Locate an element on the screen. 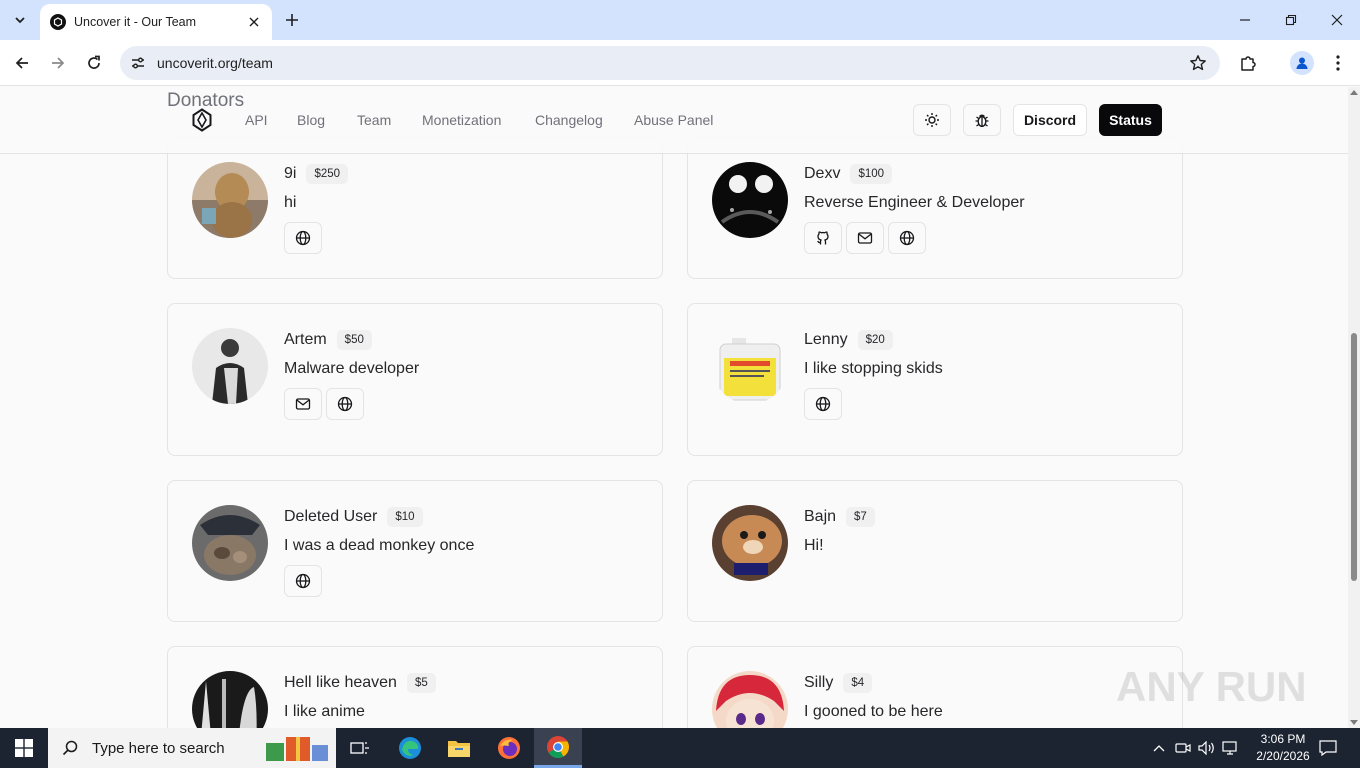  browser-menu-button is located at coordinates (1338, 63).